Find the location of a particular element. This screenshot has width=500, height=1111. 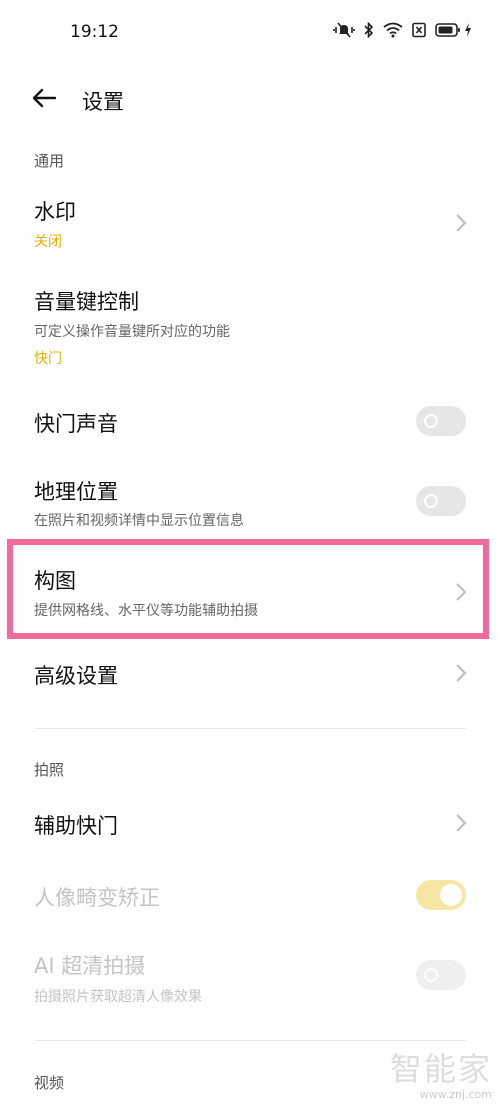

setting-volume-key-control: 音量键控制 可定义操作音量键所对应的功能 快门 is located at coordinates (250, 326).